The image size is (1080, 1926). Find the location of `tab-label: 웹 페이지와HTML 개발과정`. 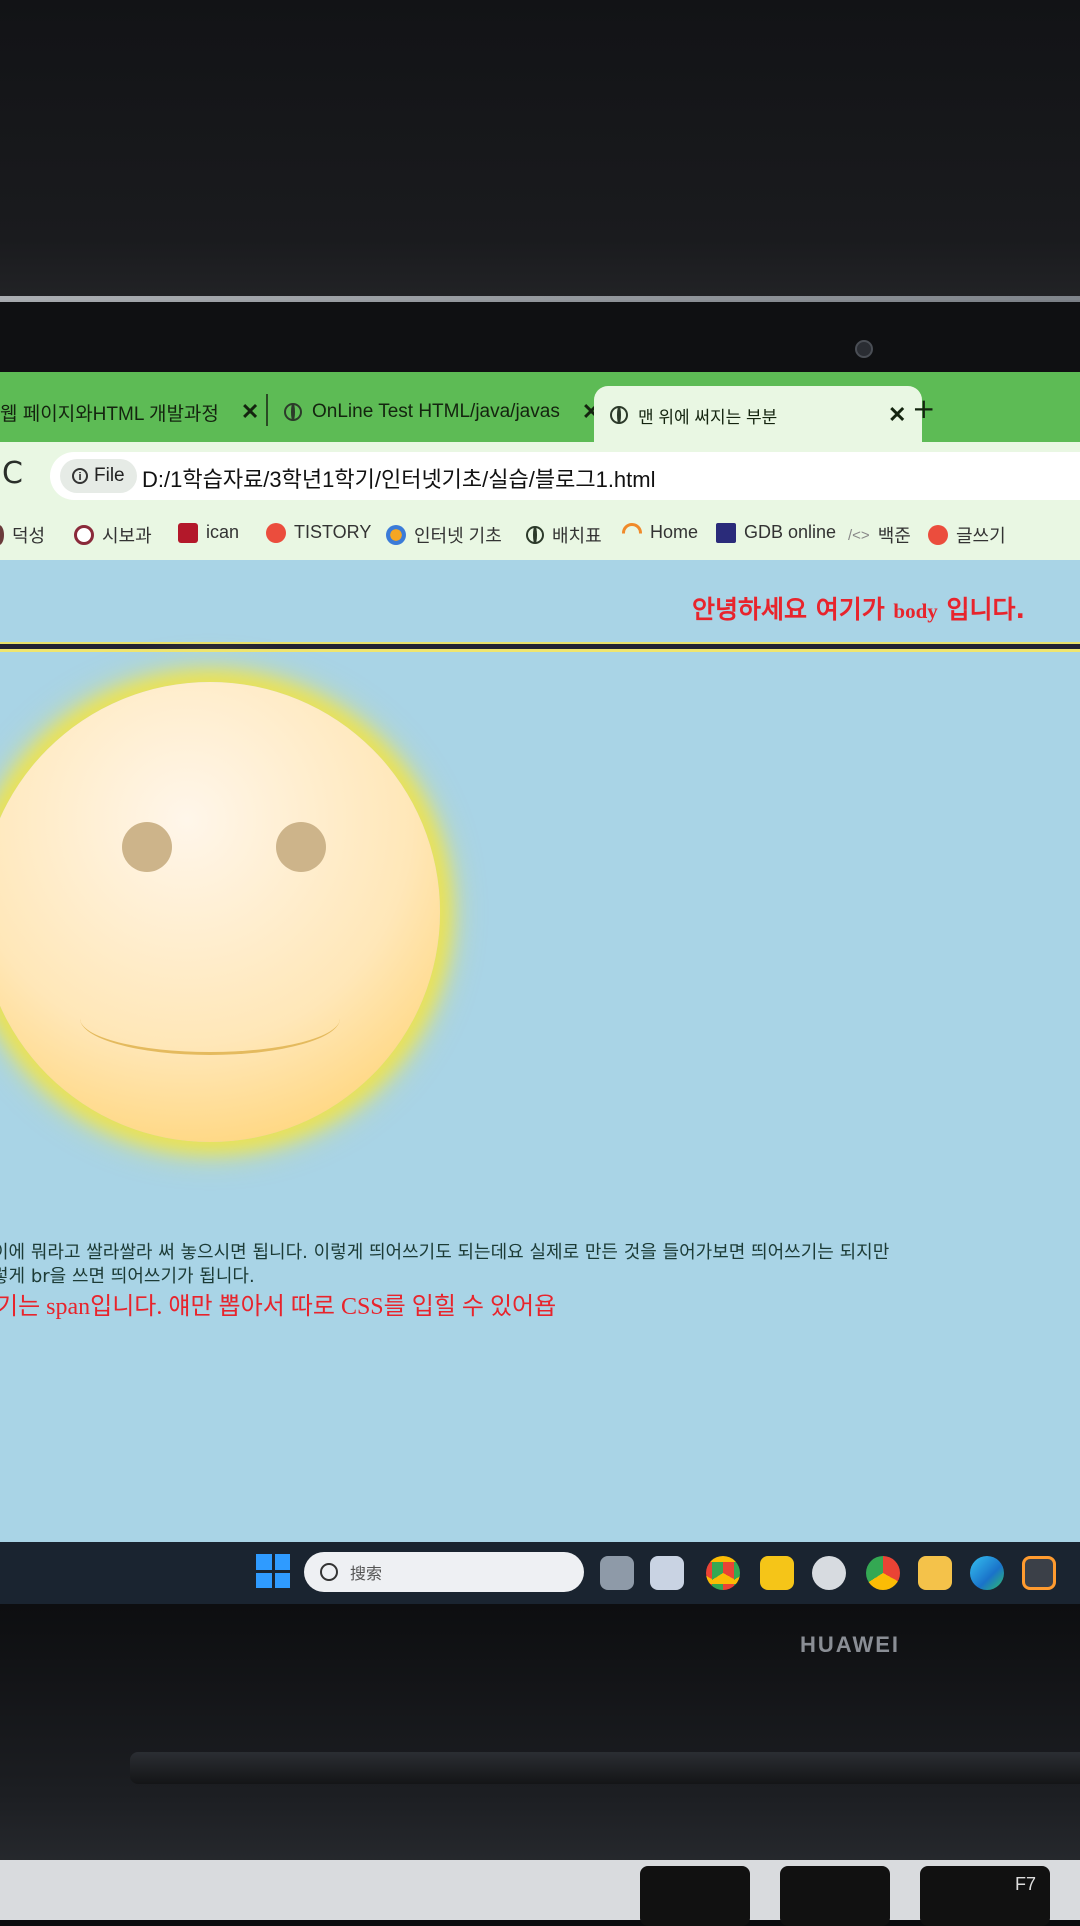

tab-label: 웹 페이지와HTML 개발과정 is located at coordinates (109, 414).